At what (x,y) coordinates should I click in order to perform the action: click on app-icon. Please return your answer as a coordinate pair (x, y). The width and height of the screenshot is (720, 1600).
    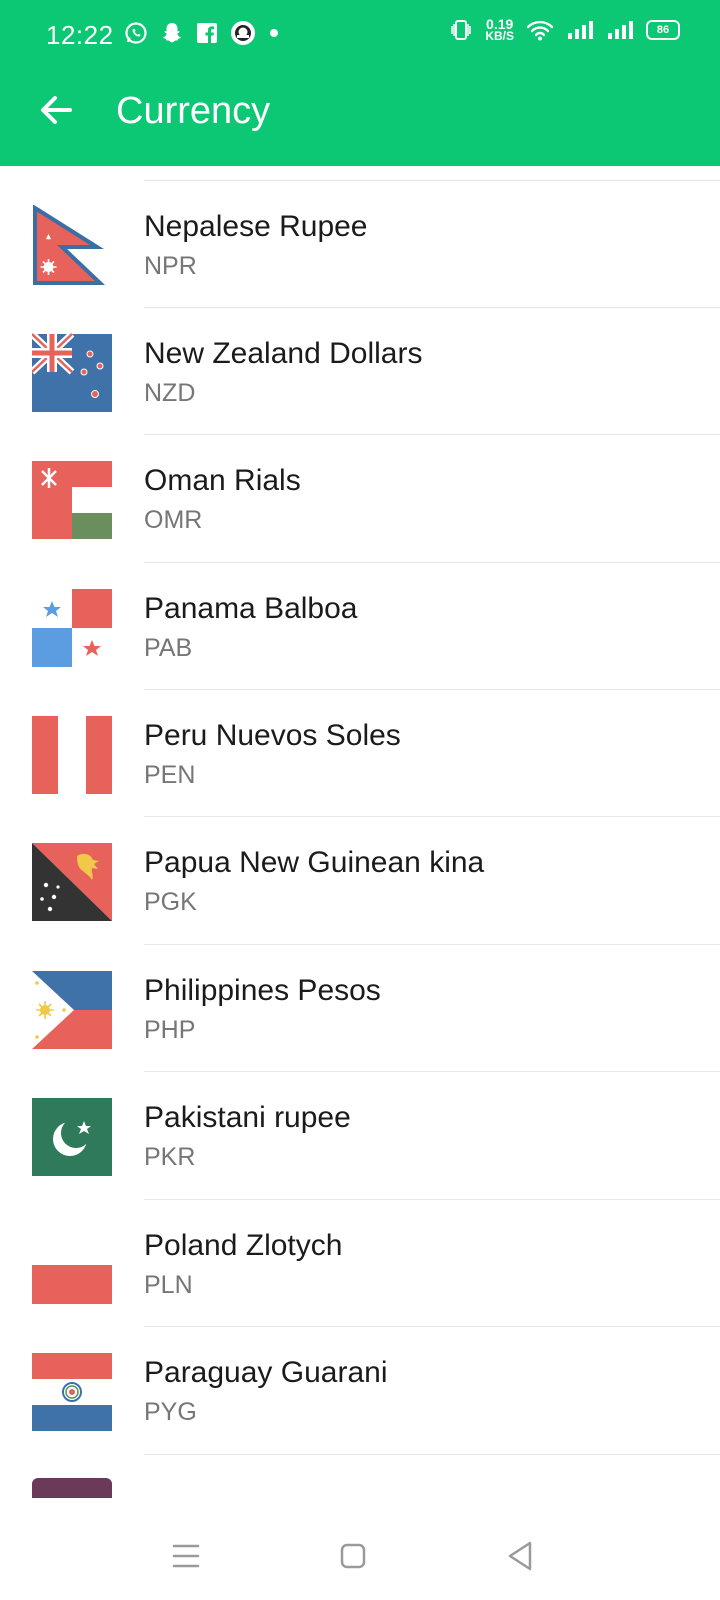
    Looking at the image, I should click on (243, 33).